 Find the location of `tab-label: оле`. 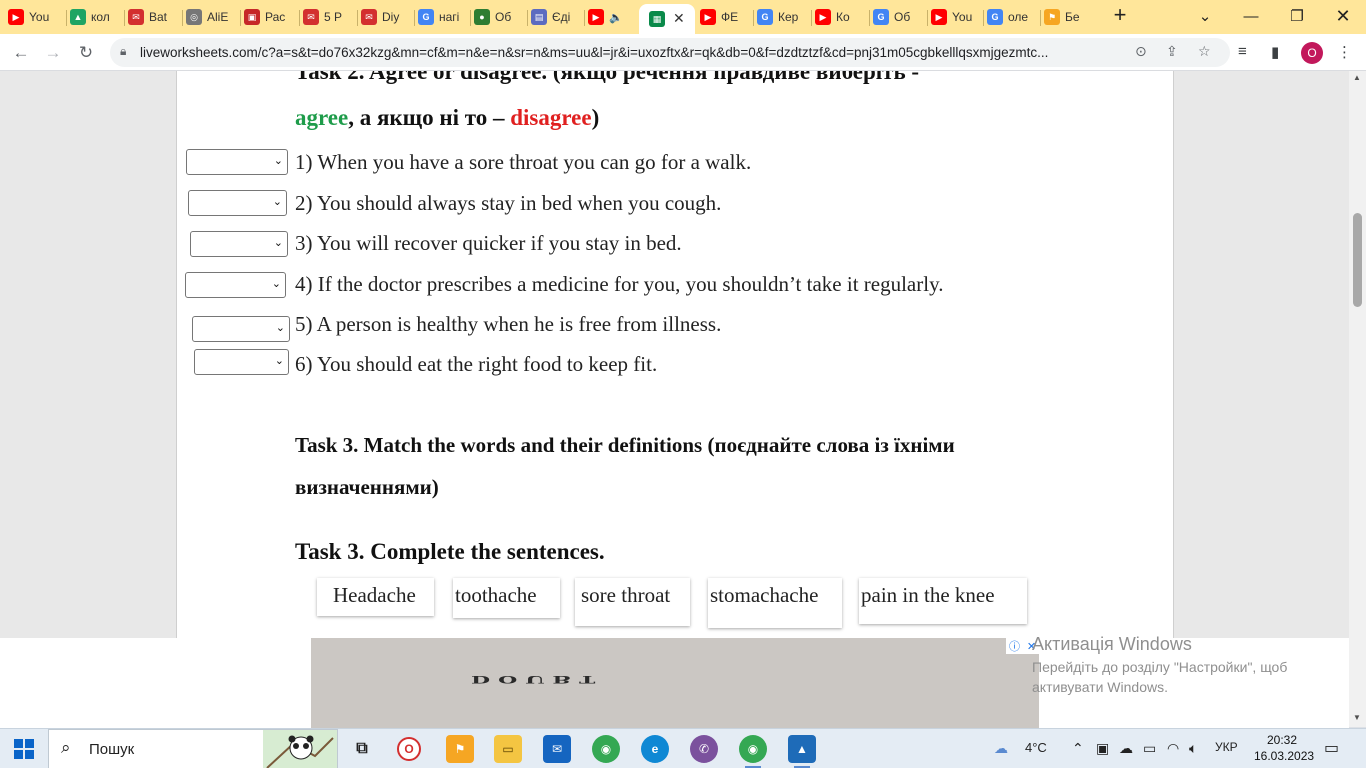

tab-label: оле is located at coordinates (1018, 17).